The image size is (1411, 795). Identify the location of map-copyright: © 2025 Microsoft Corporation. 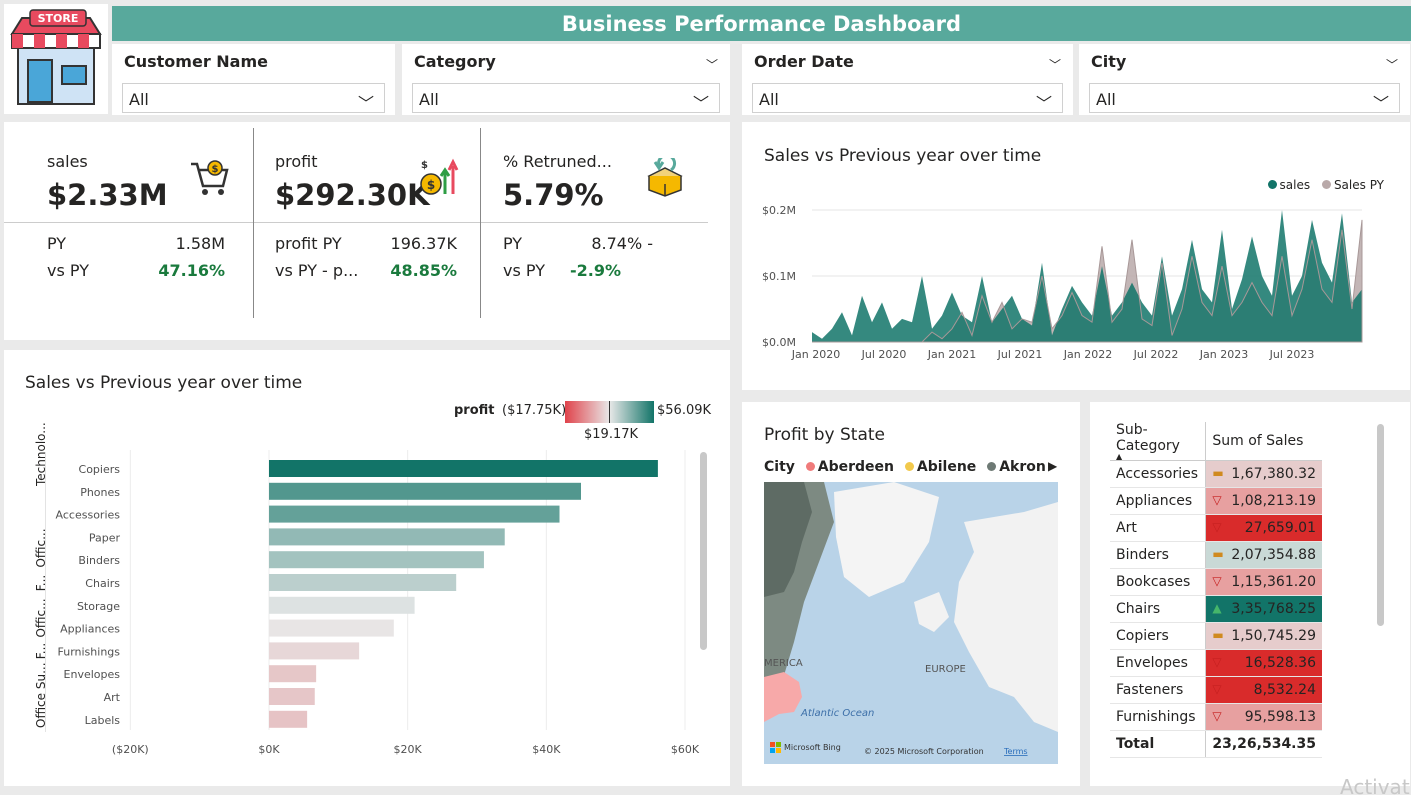
(924, 751).